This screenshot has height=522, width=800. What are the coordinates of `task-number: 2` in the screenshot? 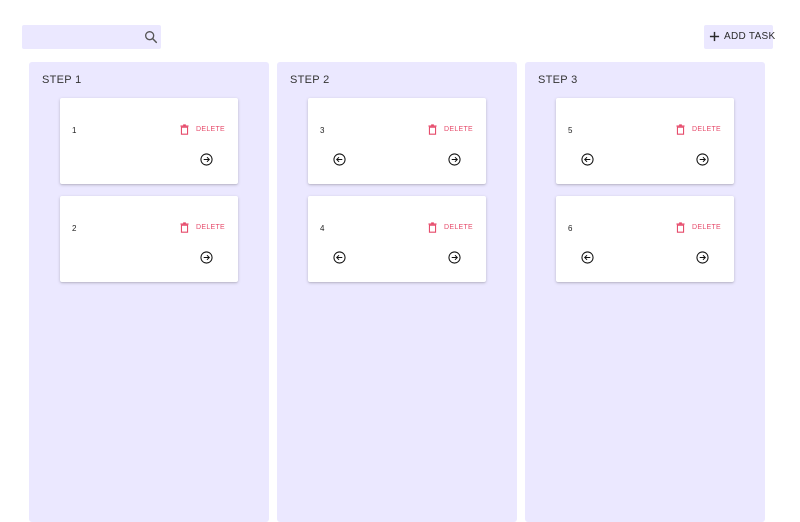 It's located at (74, 228).